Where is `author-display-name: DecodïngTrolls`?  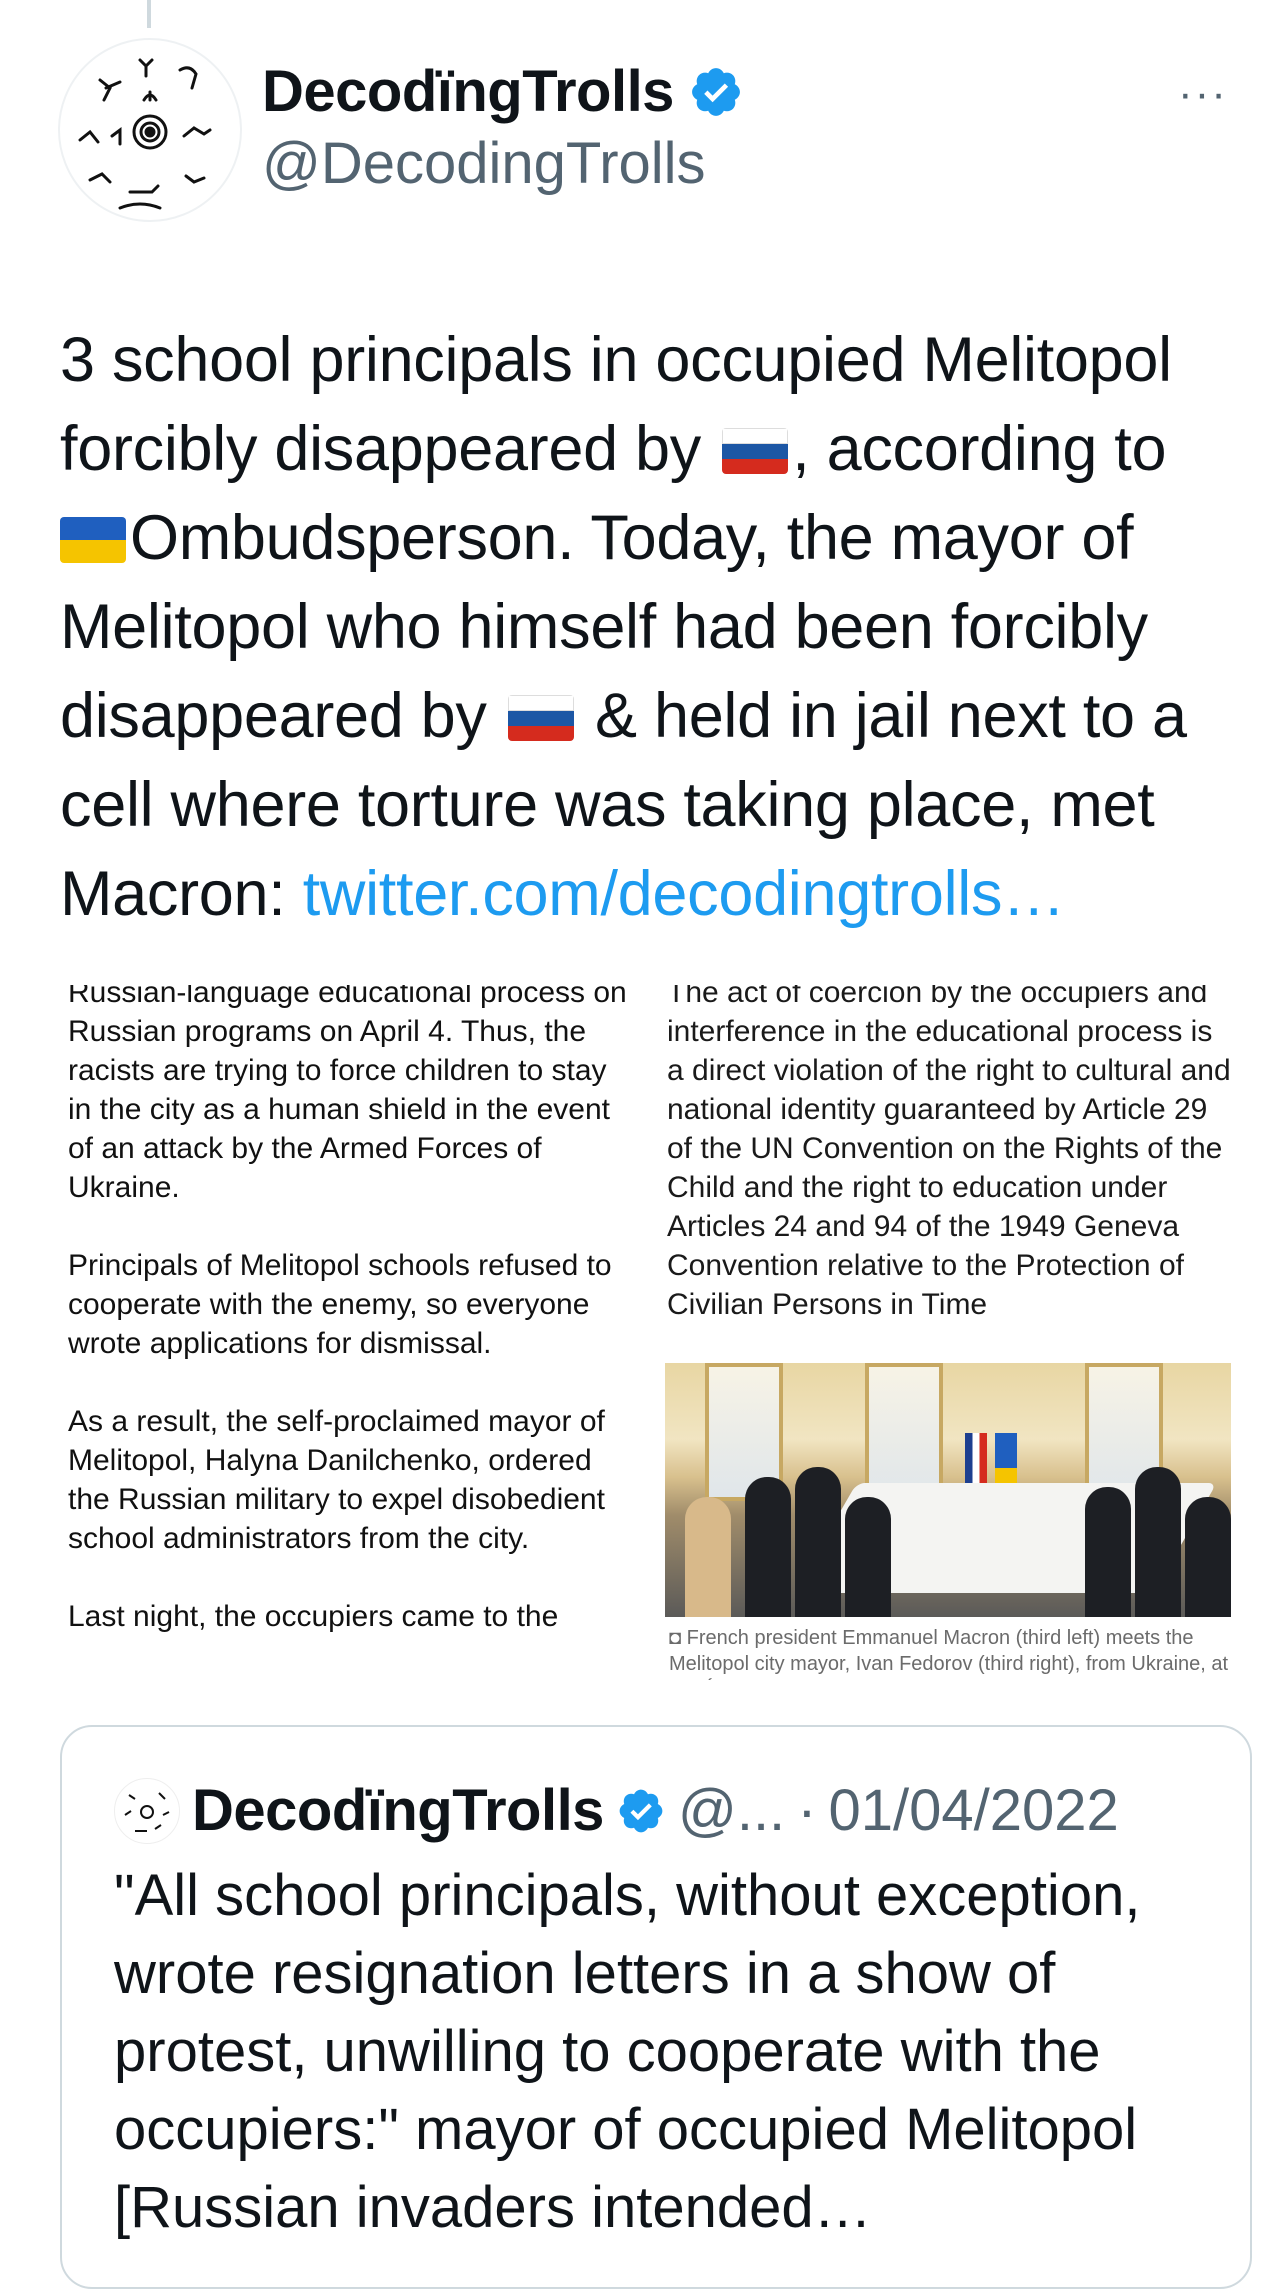
author-display-name: DecodïngTrolls is located at coordinates (468, 91).